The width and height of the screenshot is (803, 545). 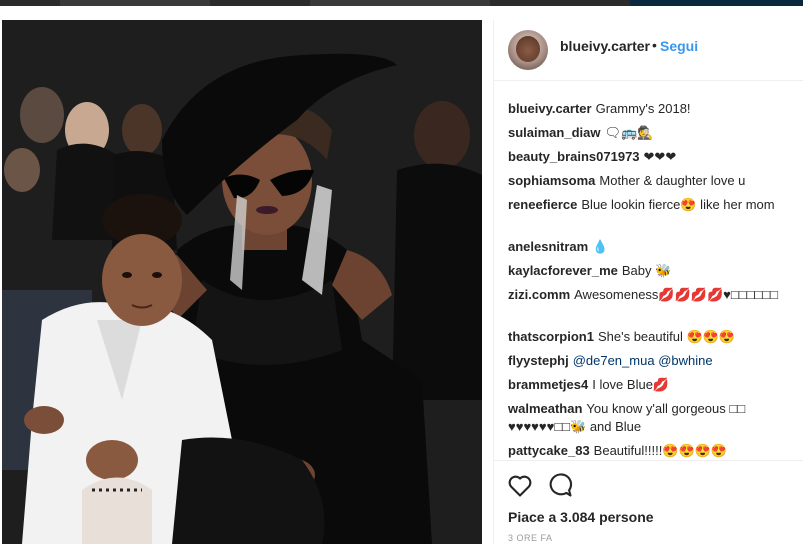 I want to click on comment-username: blueivy.carter, so click(x=550, y=108).